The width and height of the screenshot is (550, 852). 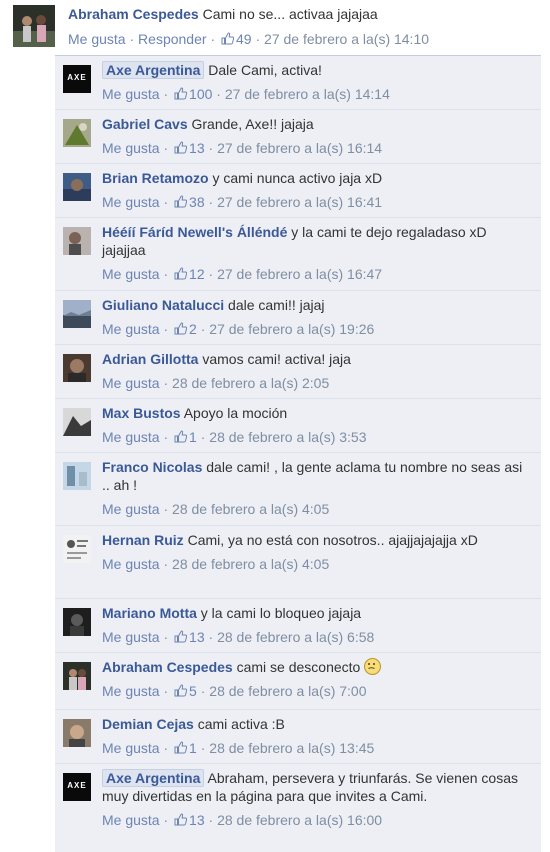 I want to click on reply-author: Brian Retamozo, so click(x=155, y=178).